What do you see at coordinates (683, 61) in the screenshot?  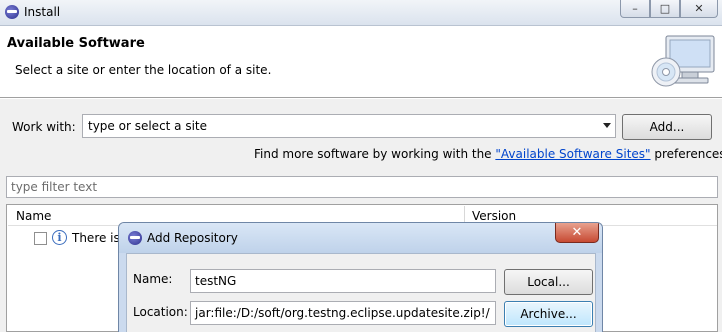 I see `monitor-cd-icon` at bounding box center [683, 61].